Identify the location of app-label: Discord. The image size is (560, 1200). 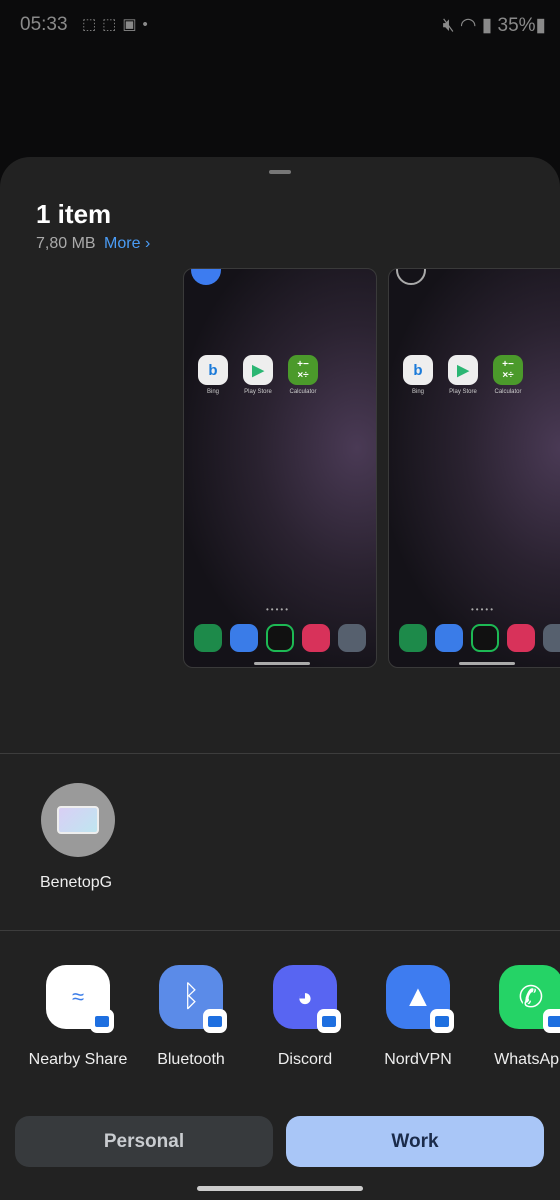
(305, 1059).